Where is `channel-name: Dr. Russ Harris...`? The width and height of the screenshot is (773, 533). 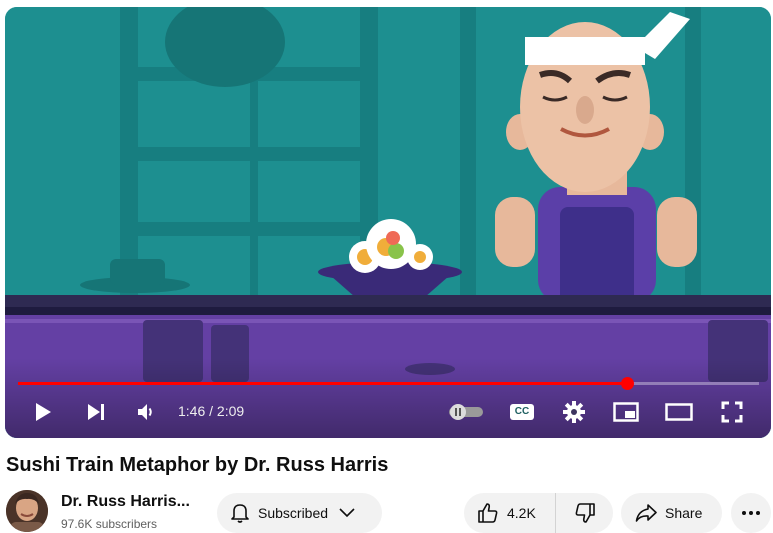 channel-name: Dr. Russ Harris... is located at coordinates (125, 502).